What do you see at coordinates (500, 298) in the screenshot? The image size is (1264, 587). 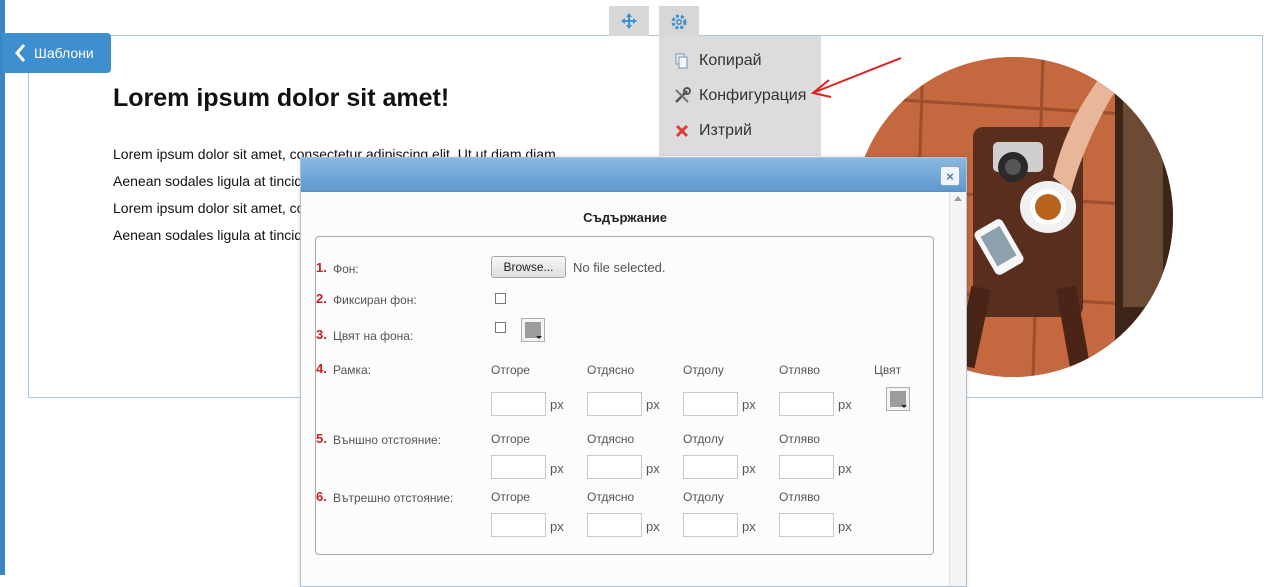 I see `fixed-background-checkbox` at bounding box center [500, 298].